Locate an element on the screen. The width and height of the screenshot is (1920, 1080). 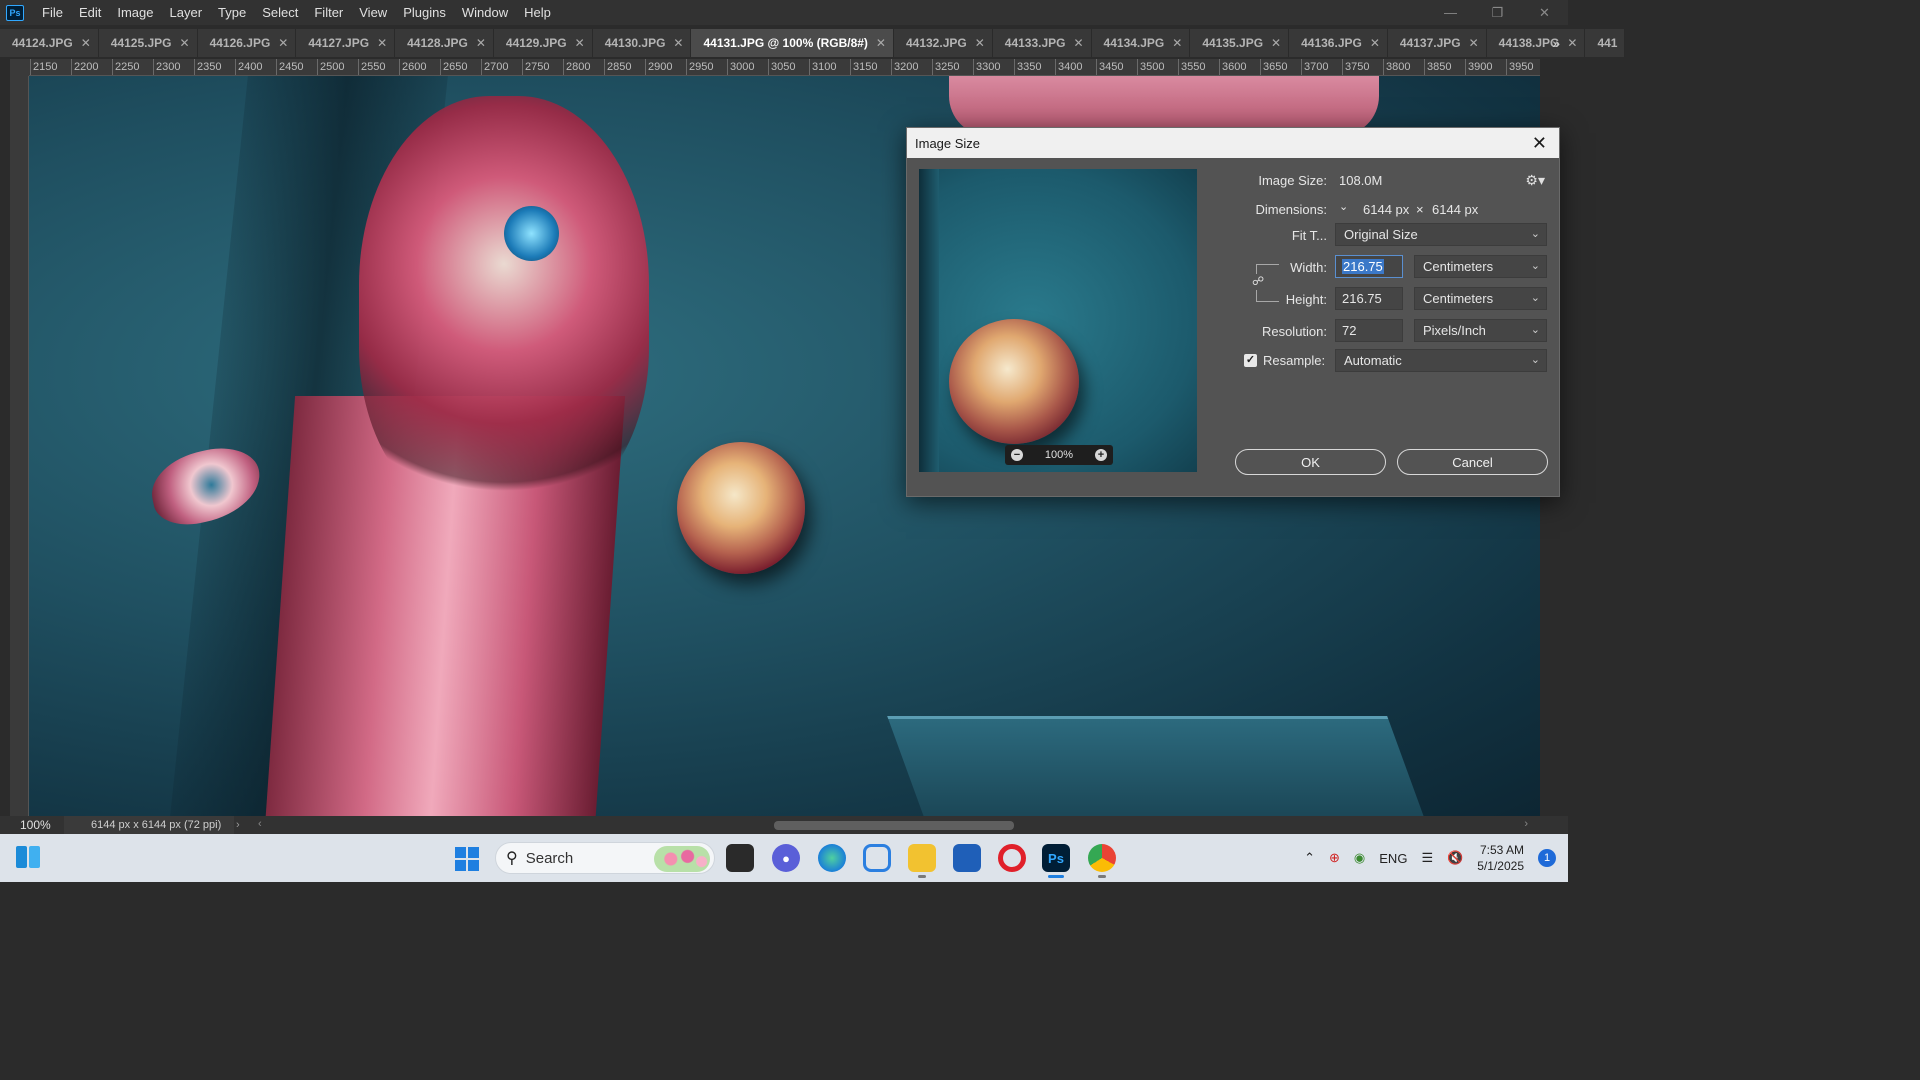
menu-type: Type is located at coordinates (232, 12).